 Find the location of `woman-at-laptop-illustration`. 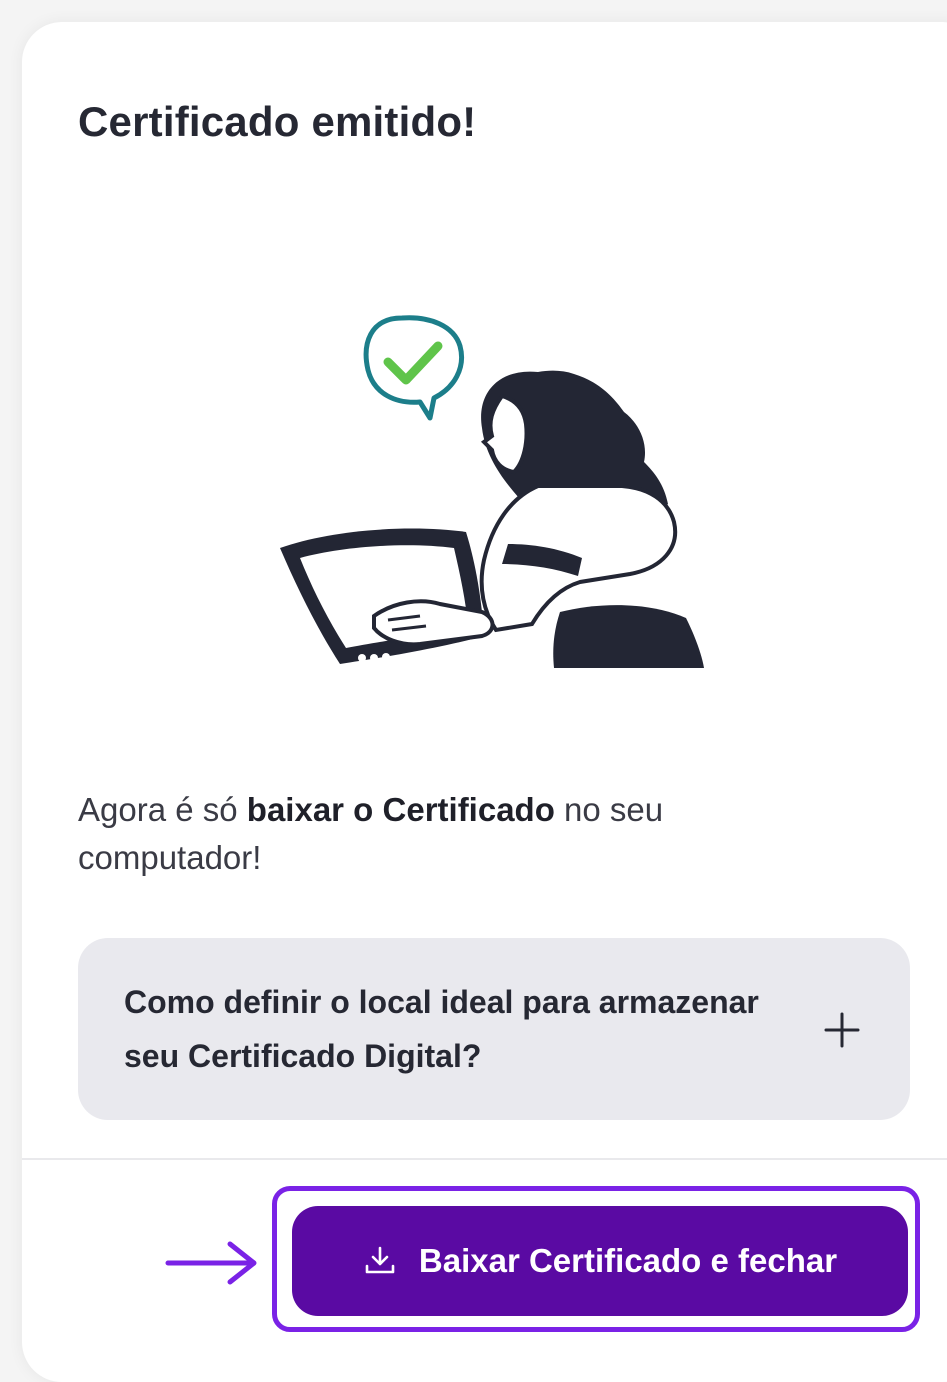

woman-at-laptop-illustration is located at coordinates (490, 497).